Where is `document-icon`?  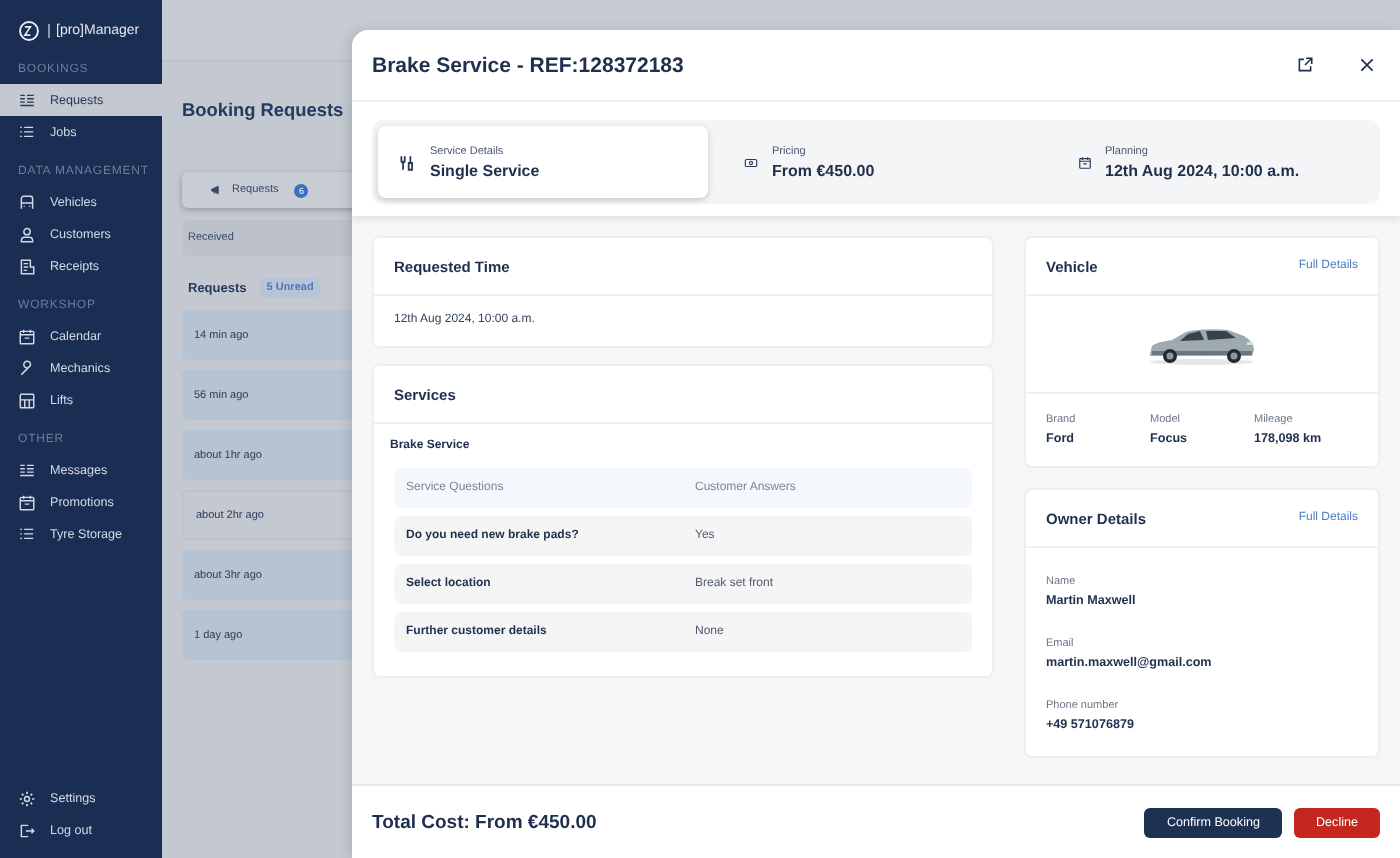 document-icon is located at coordinates (27, 266).